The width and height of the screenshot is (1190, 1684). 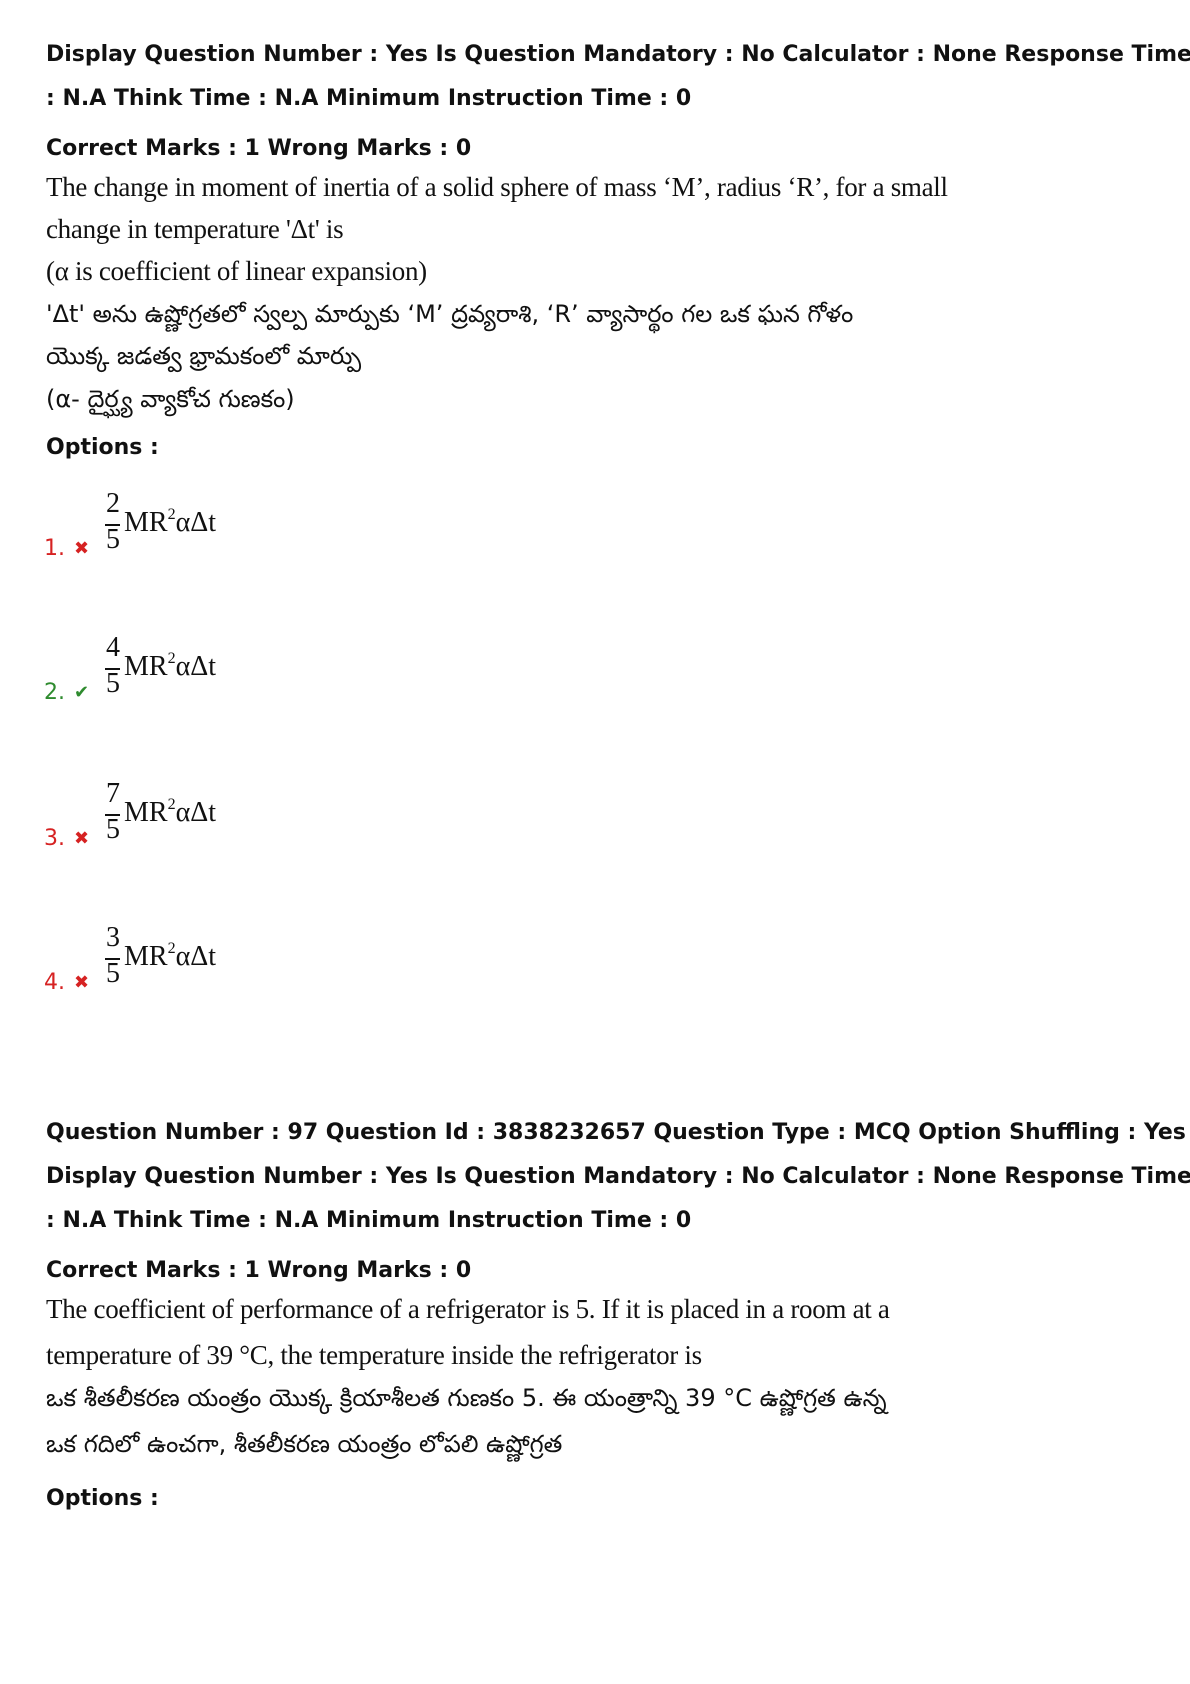 I want to click on q96-telugu-line-2: యొక్క జడత్వ భ్రామకంలో మార్పు, so click(x=204, y=356).